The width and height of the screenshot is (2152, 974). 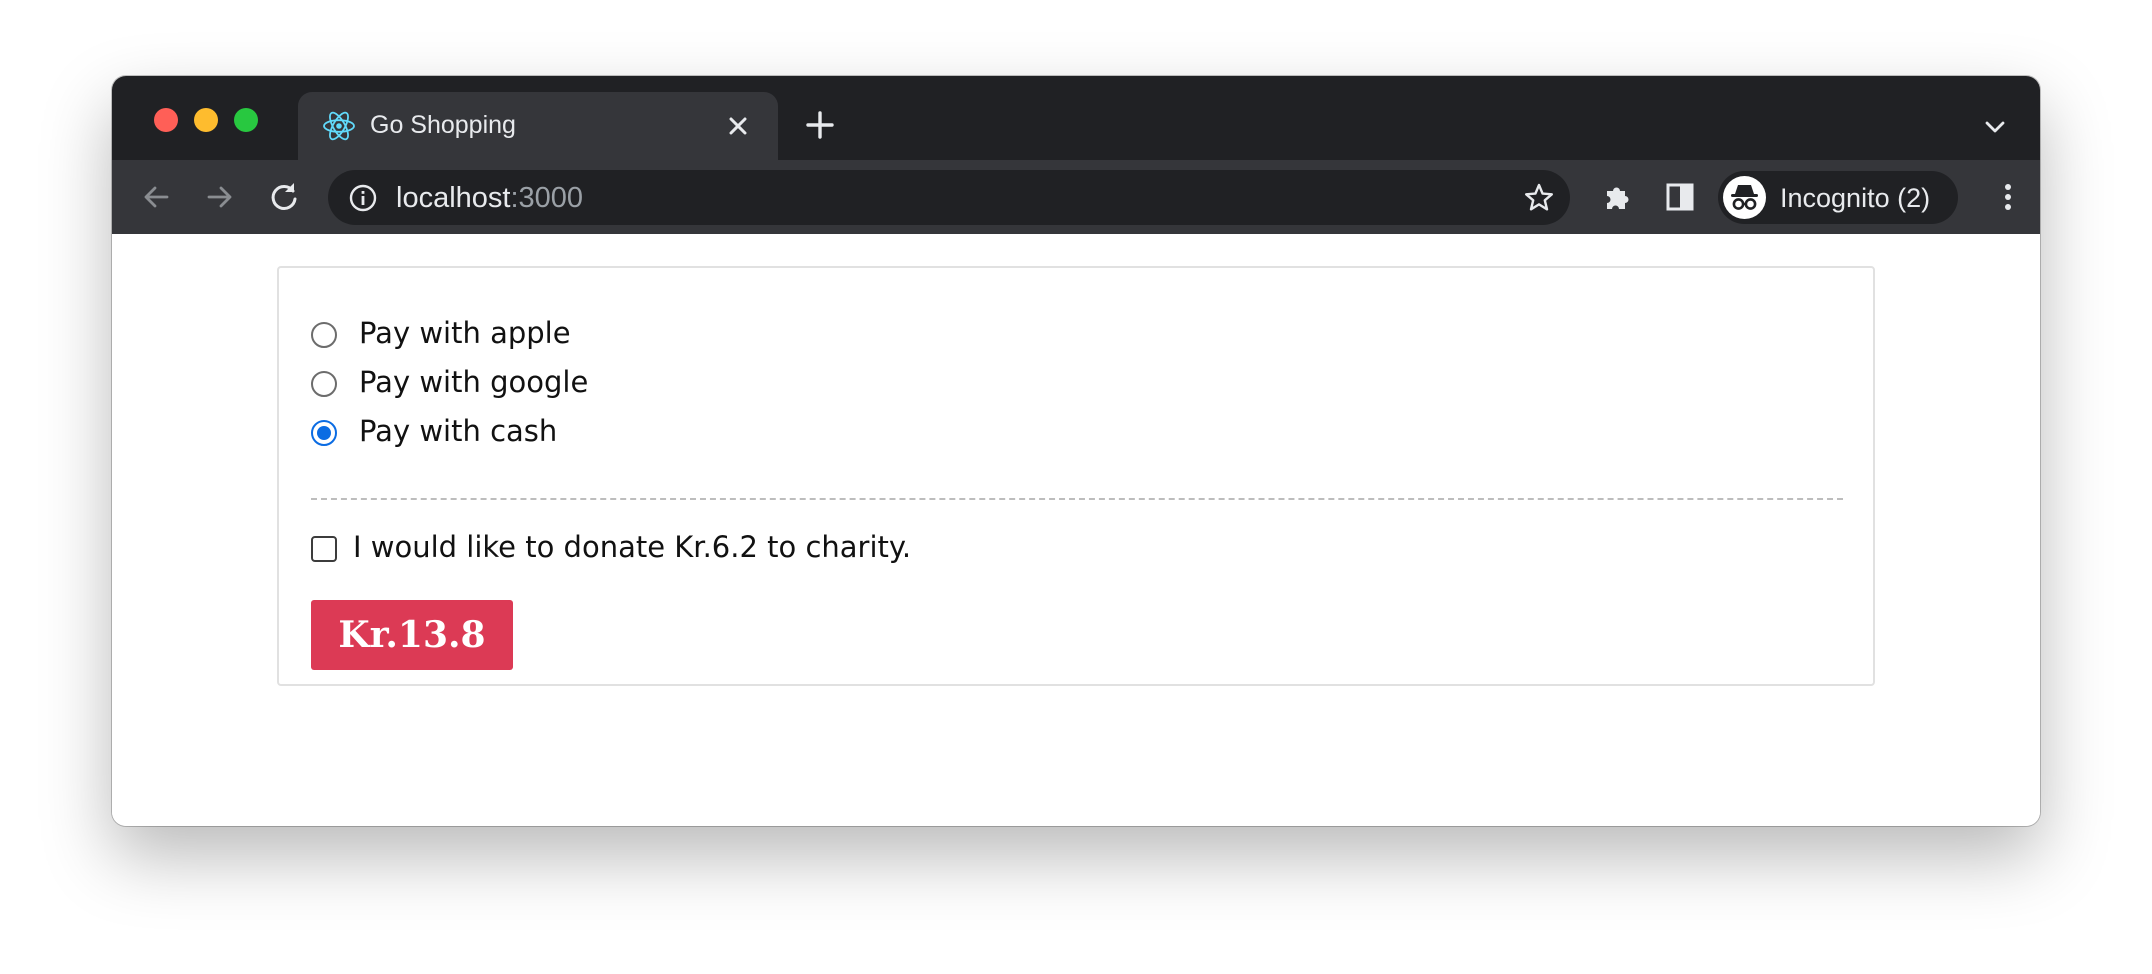 What do you see at coordinates (453, 198) in the screenshot?
I see `url-host: localhost` at bounding box center [453, 198].